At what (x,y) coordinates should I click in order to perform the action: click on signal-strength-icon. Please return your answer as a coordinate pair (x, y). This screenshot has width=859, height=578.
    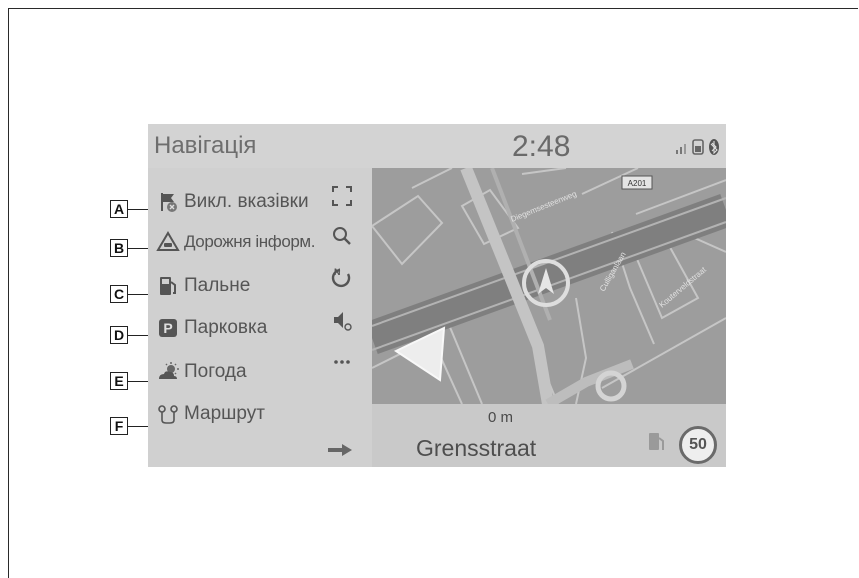
    Looking at the image, I should click on (681, 149).